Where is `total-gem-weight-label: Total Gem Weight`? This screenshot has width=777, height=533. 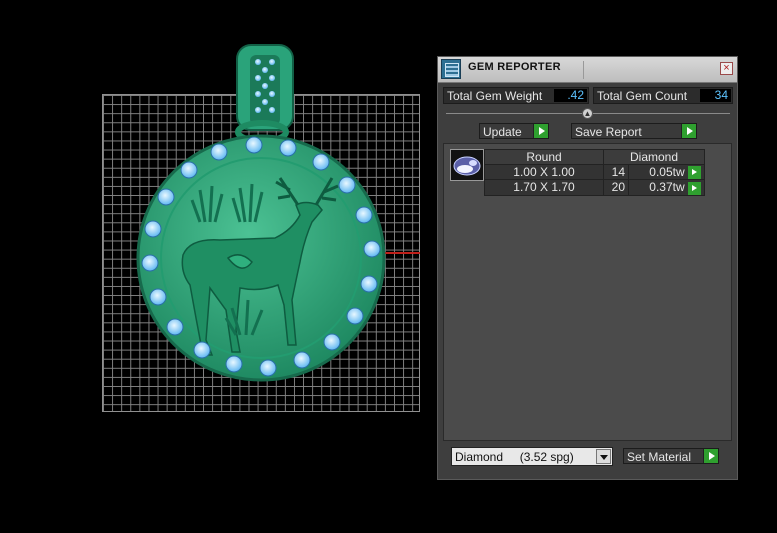 total-gem-weight-label: Total Gem Weight is located at coordinates (495, 96).